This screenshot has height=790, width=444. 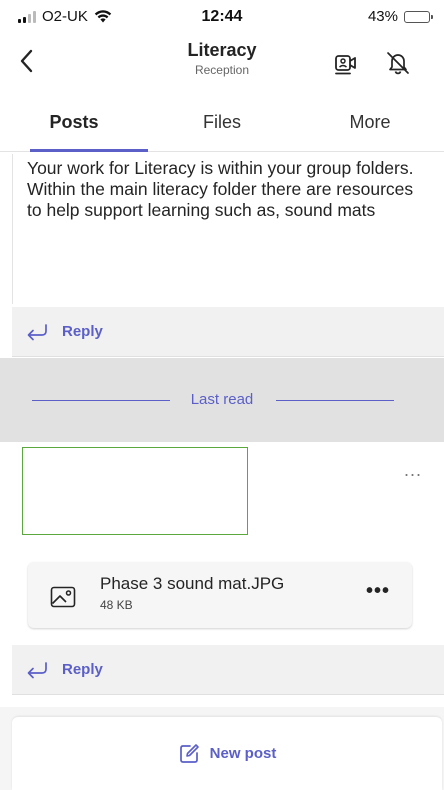 I want to click on battery-info: 43%, so click(x=400, y=16).